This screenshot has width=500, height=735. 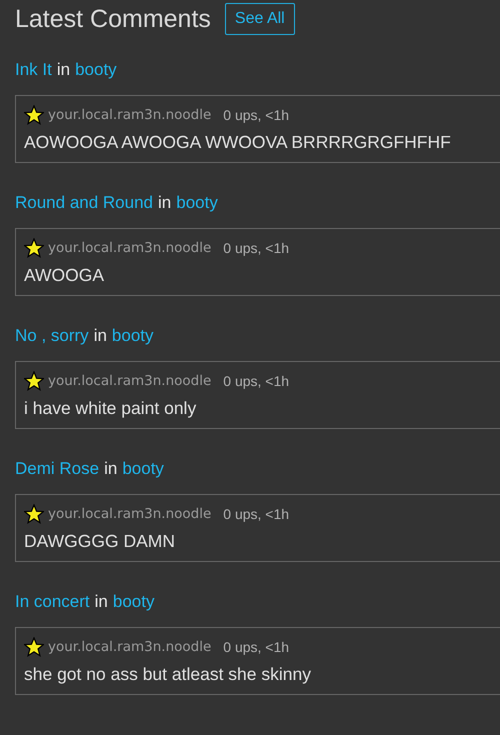 What do you see at coordinates (111, 408) in the screenshot?
I see `comment-text: i have white paint only` at bounding box center [111, 408].